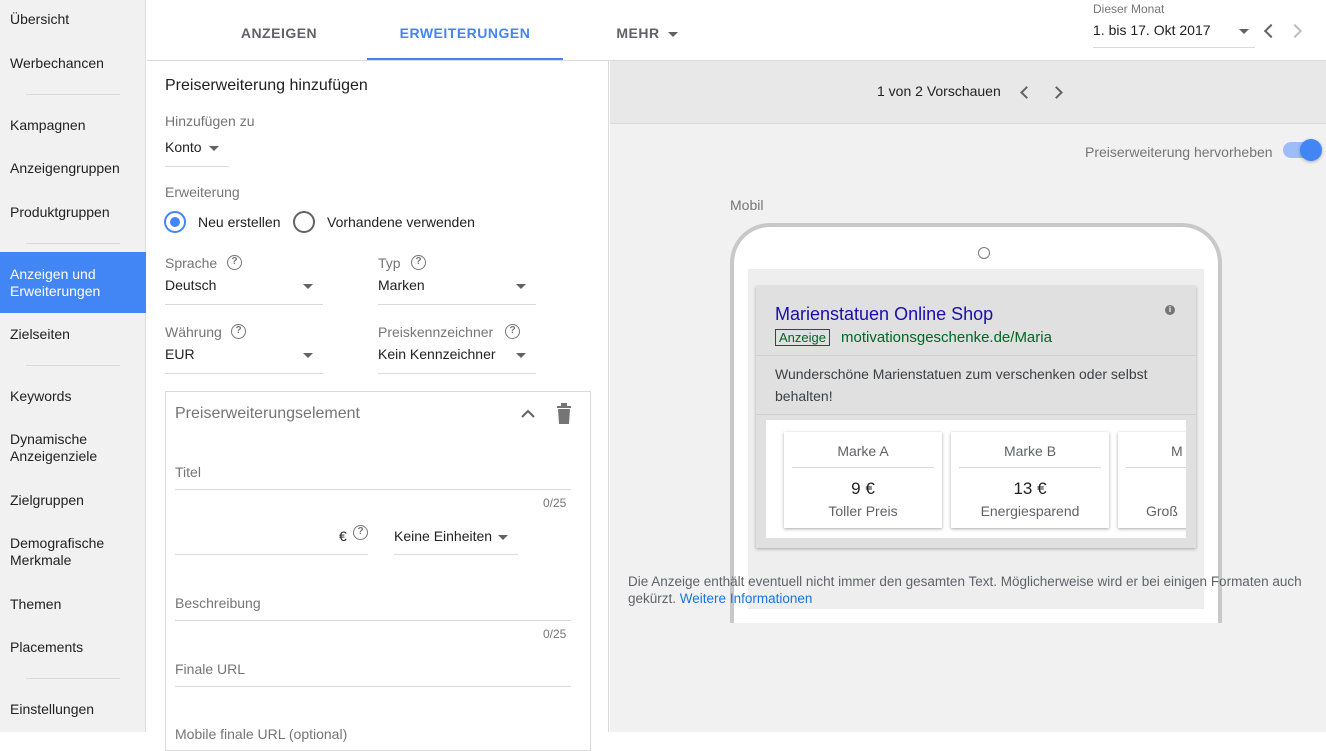  What do you see at coordinates (373, 489) in the screenshot?
I see `title-field-input` at bounding box center [373, 489].